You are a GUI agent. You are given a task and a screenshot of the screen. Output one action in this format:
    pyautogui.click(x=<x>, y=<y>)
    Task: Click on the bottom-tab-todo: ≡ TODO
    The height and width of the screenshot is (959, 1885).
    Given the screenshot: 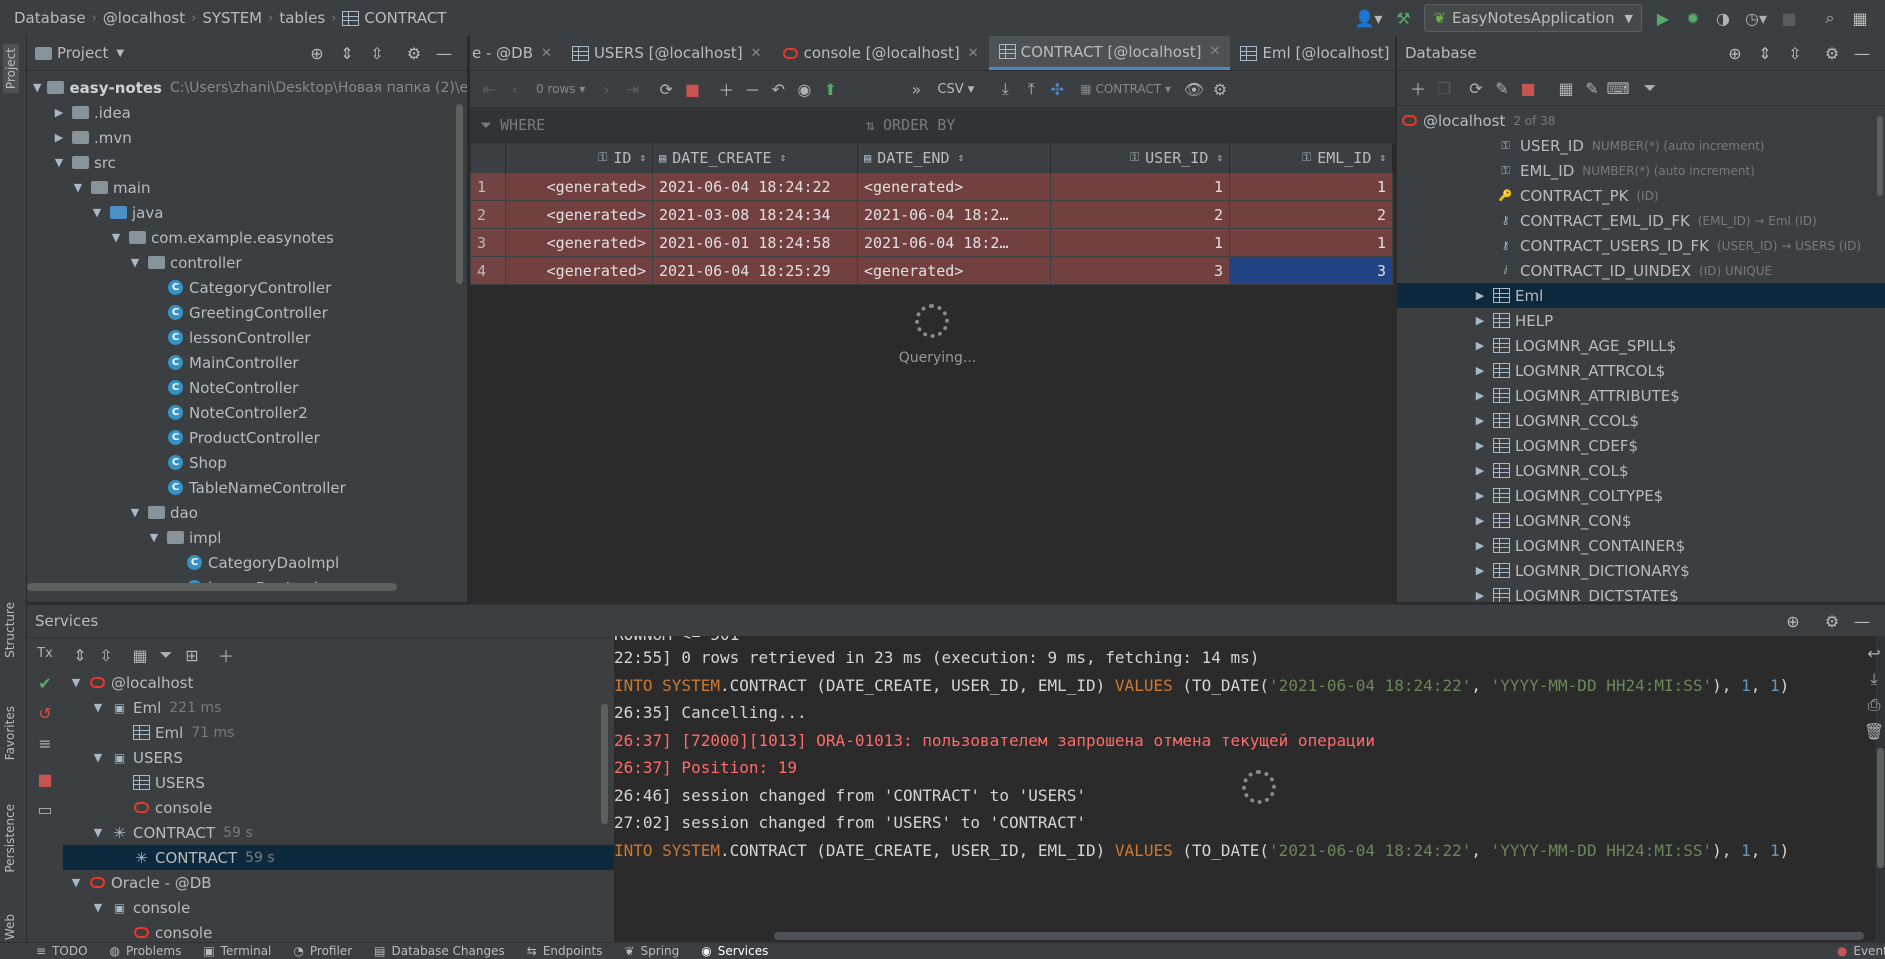 What is the action you would take?
    pyautogui.click(x=62, y=951)
    